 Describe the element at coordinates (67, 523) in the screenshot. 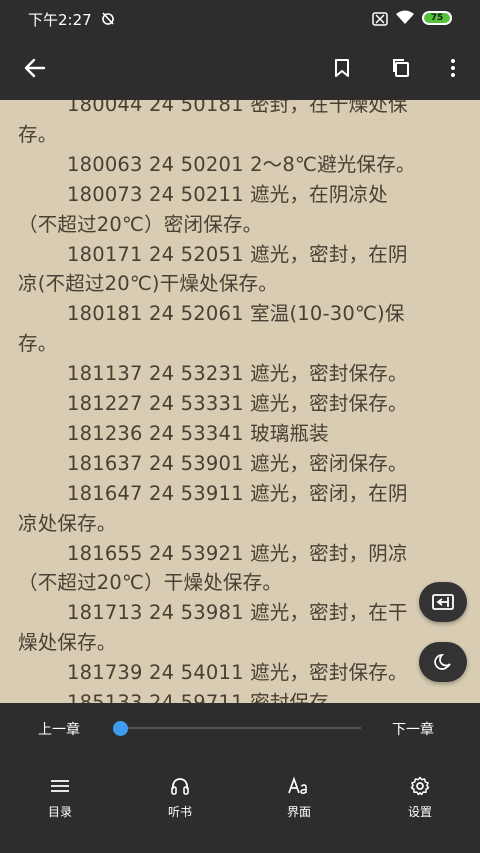

I see `text-line: 凉处保存。` at that location.